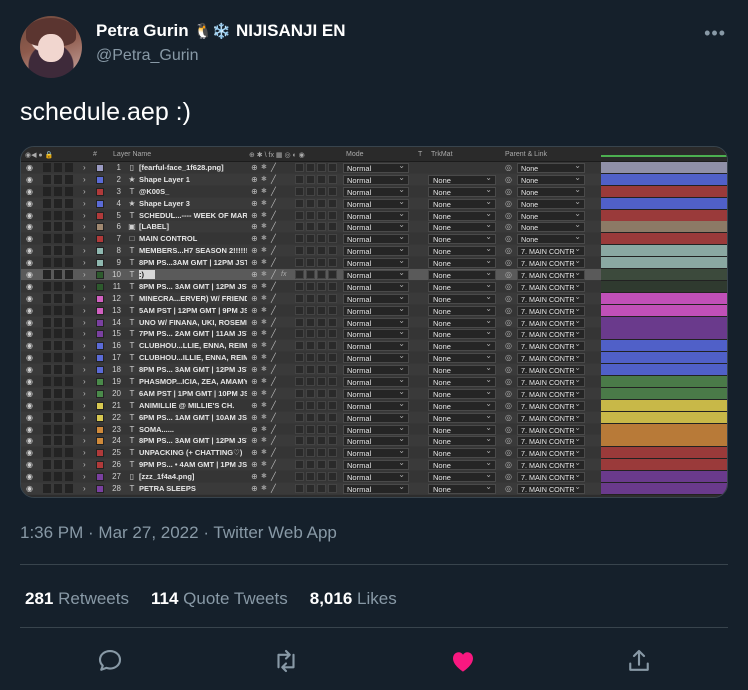 The width and height of the screenshot is (748, 690). Describe the element at coordinates (77, 599) in the screenshot. I see `retweets-stat: 281 Retweets` at that location.